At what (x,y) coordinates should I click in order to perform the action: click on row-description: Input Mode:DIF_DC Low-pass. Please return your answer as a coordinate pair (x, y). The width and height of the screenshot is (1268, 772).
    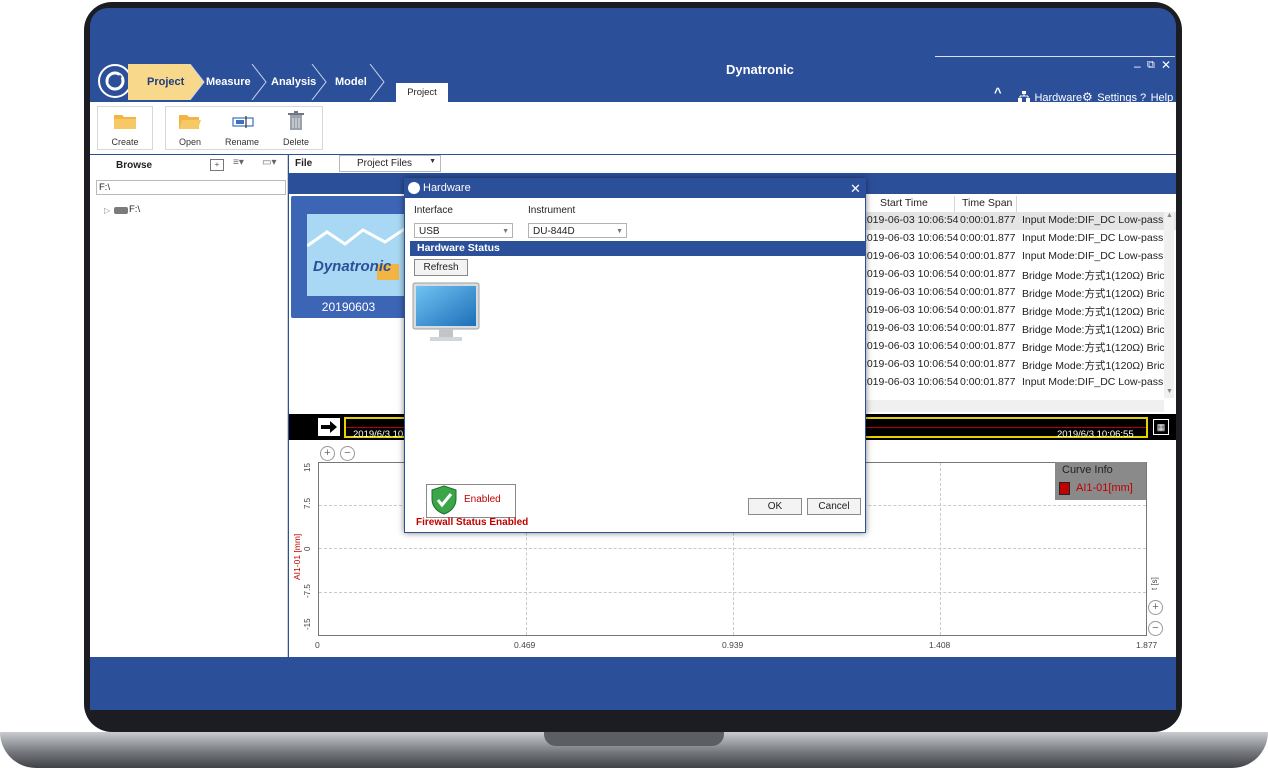
    Looking at the image, I should click on (1093, 220).